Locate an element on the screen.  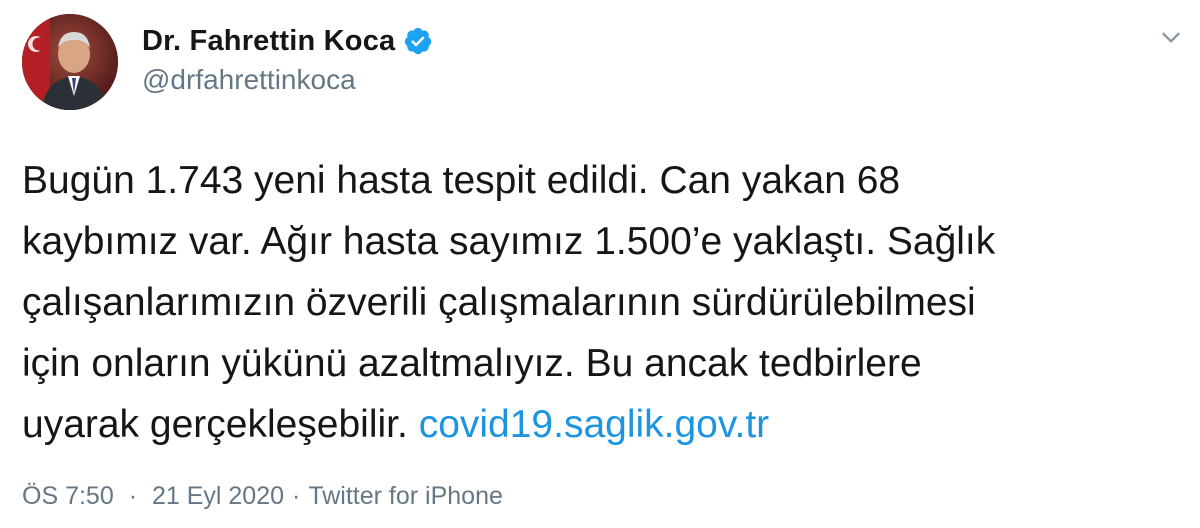
verified-badge-icon is located at coordinates (418, 41).